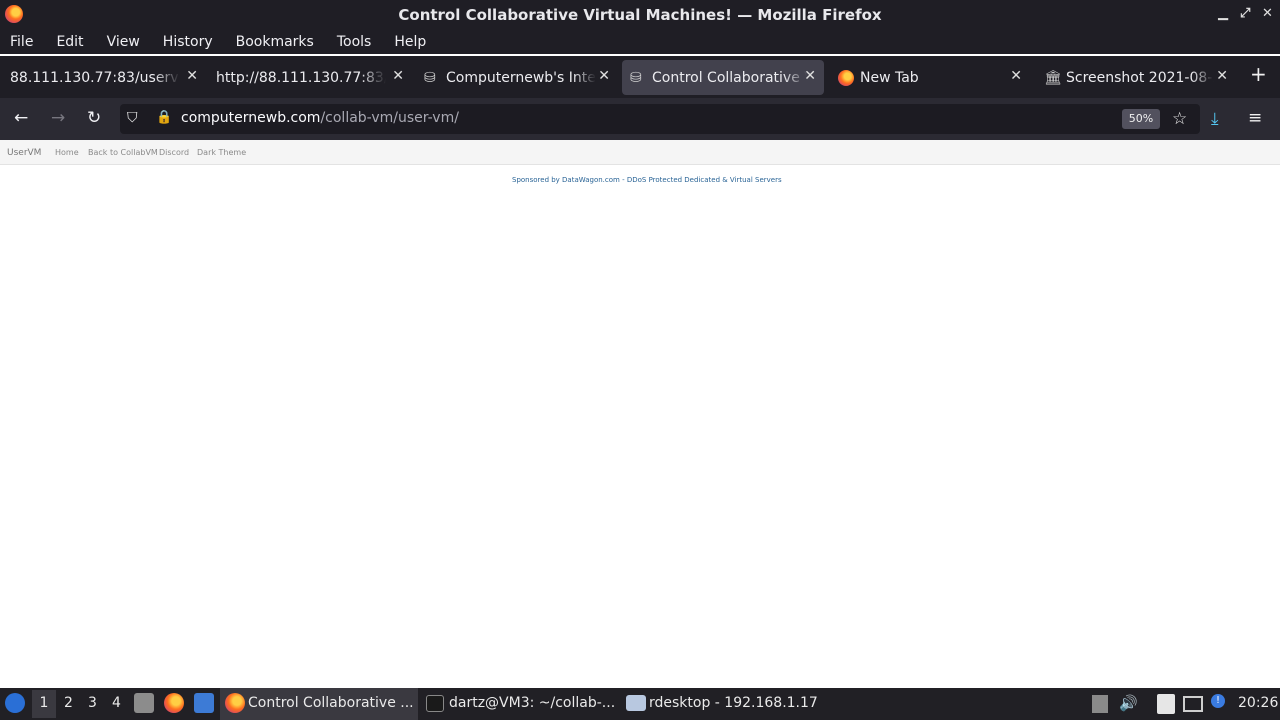 This screenshot has height=720, width=1280. I want to click on menu-bookmarks: Bookmarks, so click(275, 42).